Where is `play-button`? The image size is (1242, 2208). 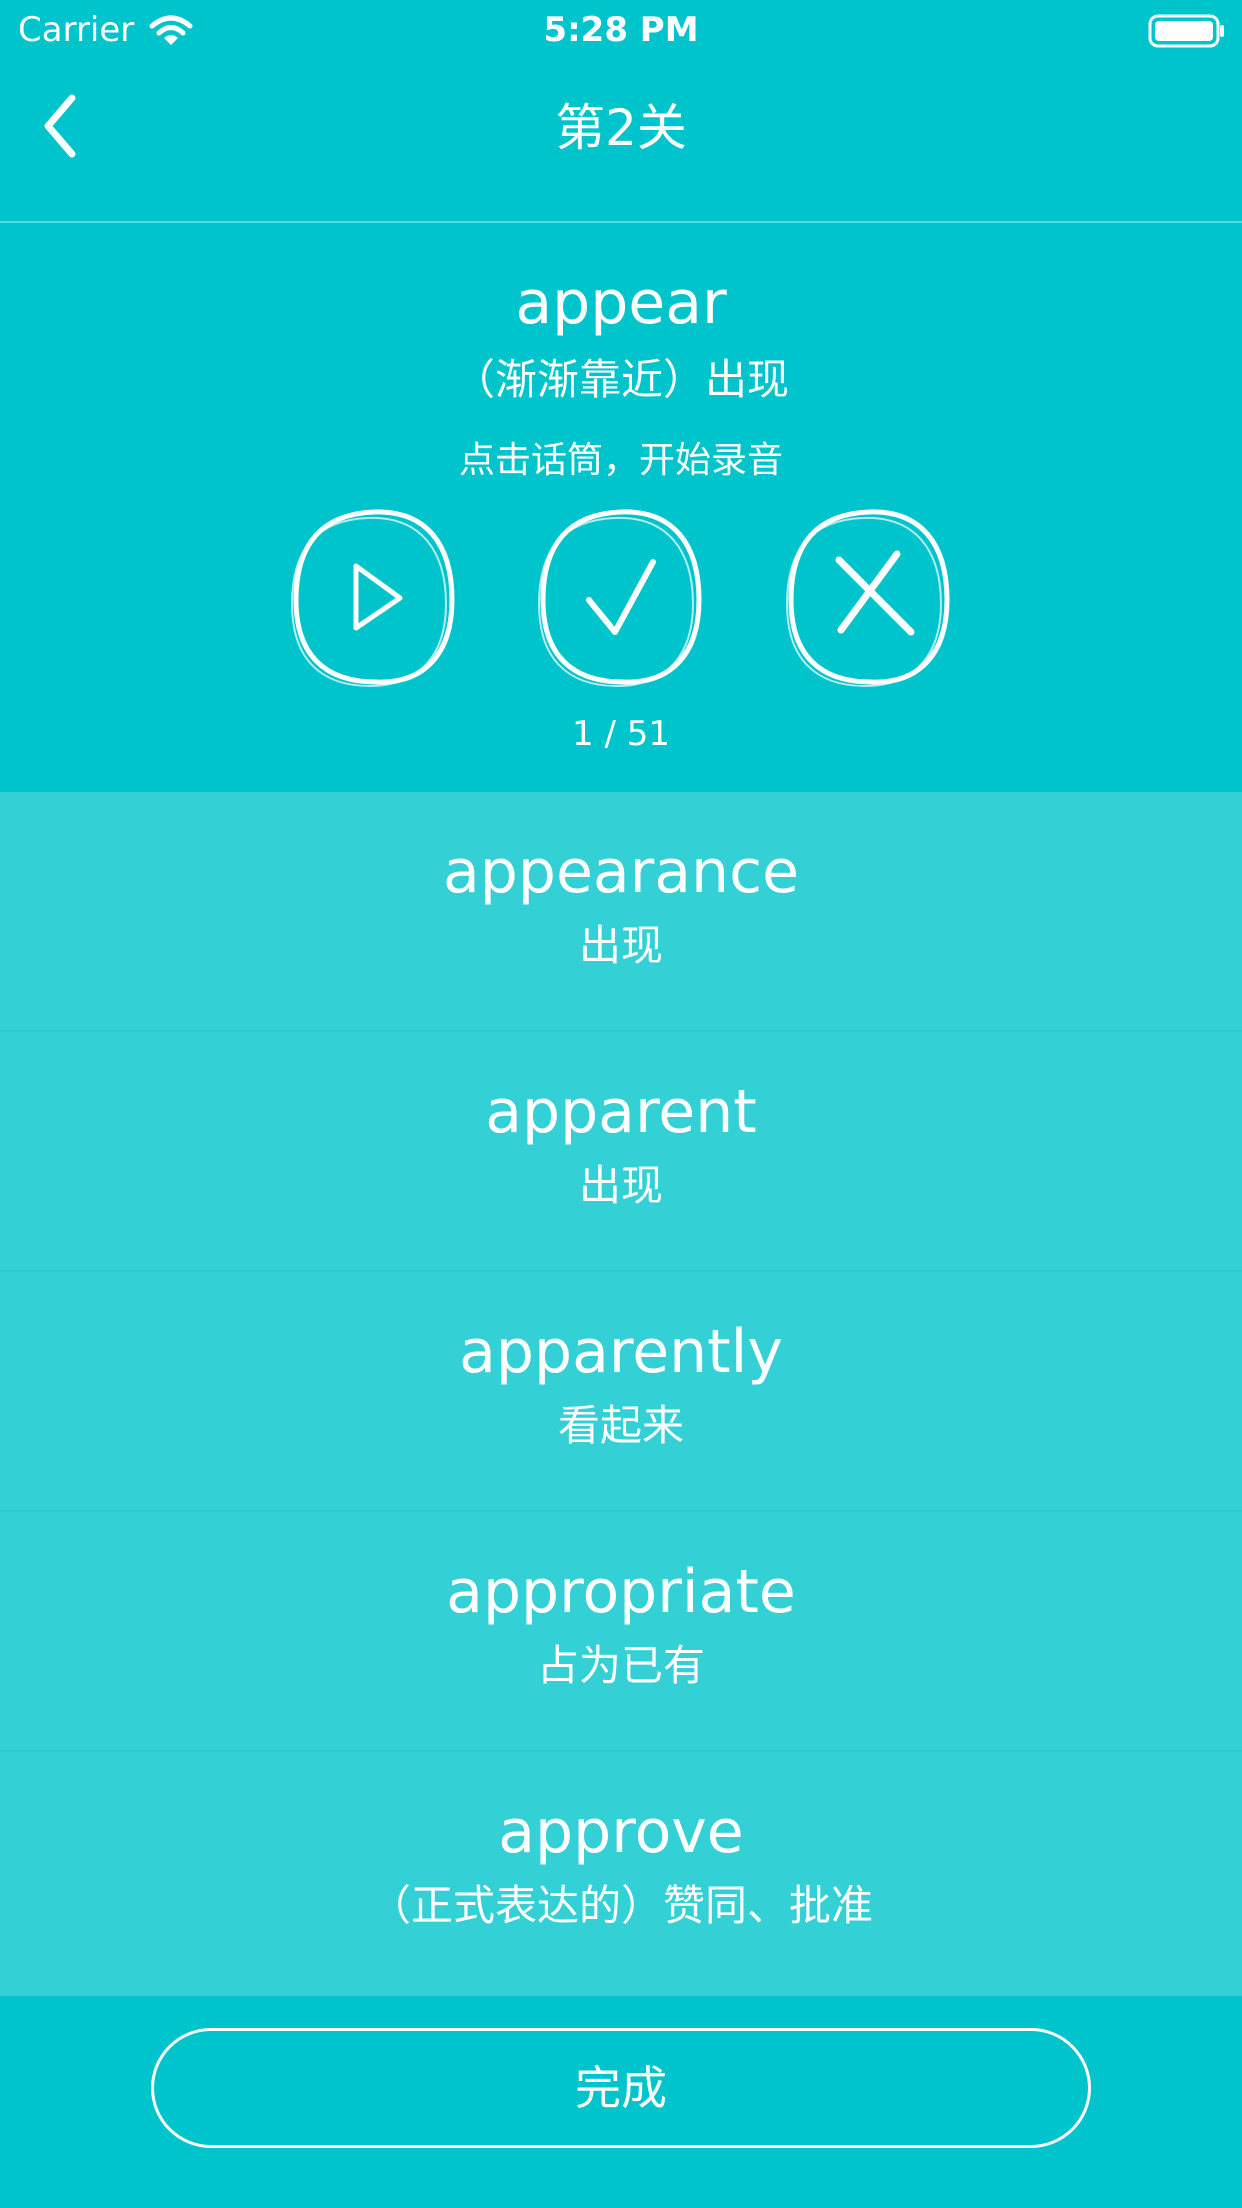
play-button is located at coordinates (374, 597).